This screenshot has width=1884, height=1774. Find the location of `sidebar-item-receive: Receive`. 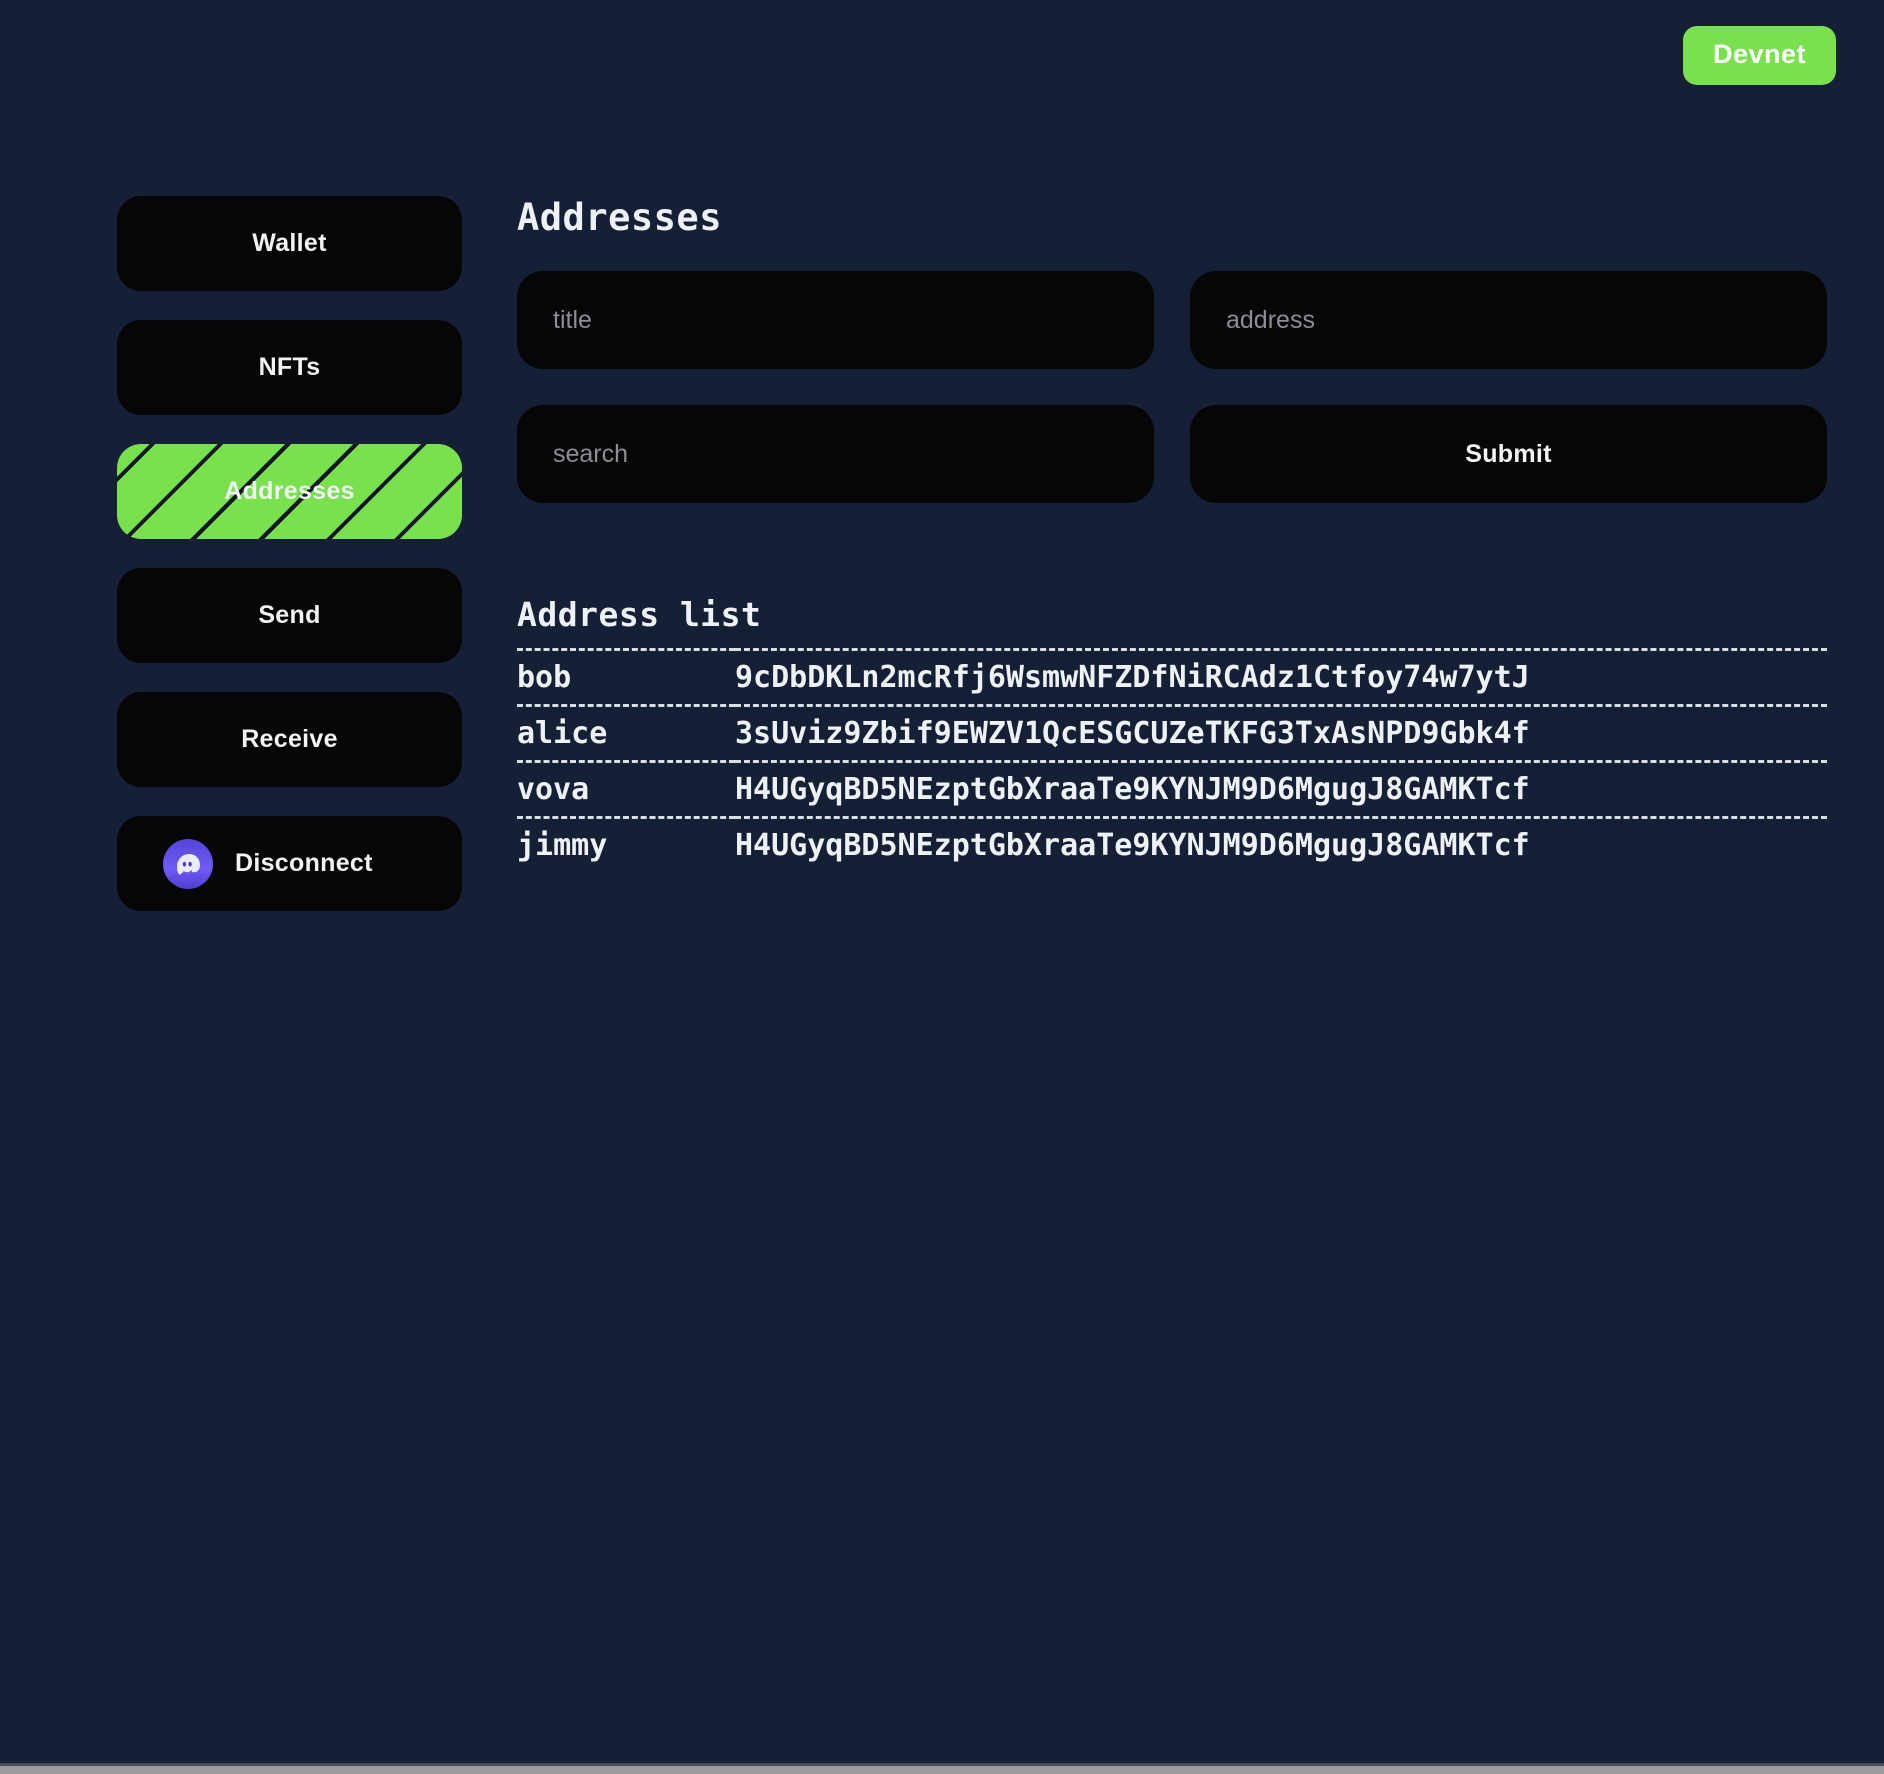

sidebar-item-receive: Receive is located at coordinates (289, 739).